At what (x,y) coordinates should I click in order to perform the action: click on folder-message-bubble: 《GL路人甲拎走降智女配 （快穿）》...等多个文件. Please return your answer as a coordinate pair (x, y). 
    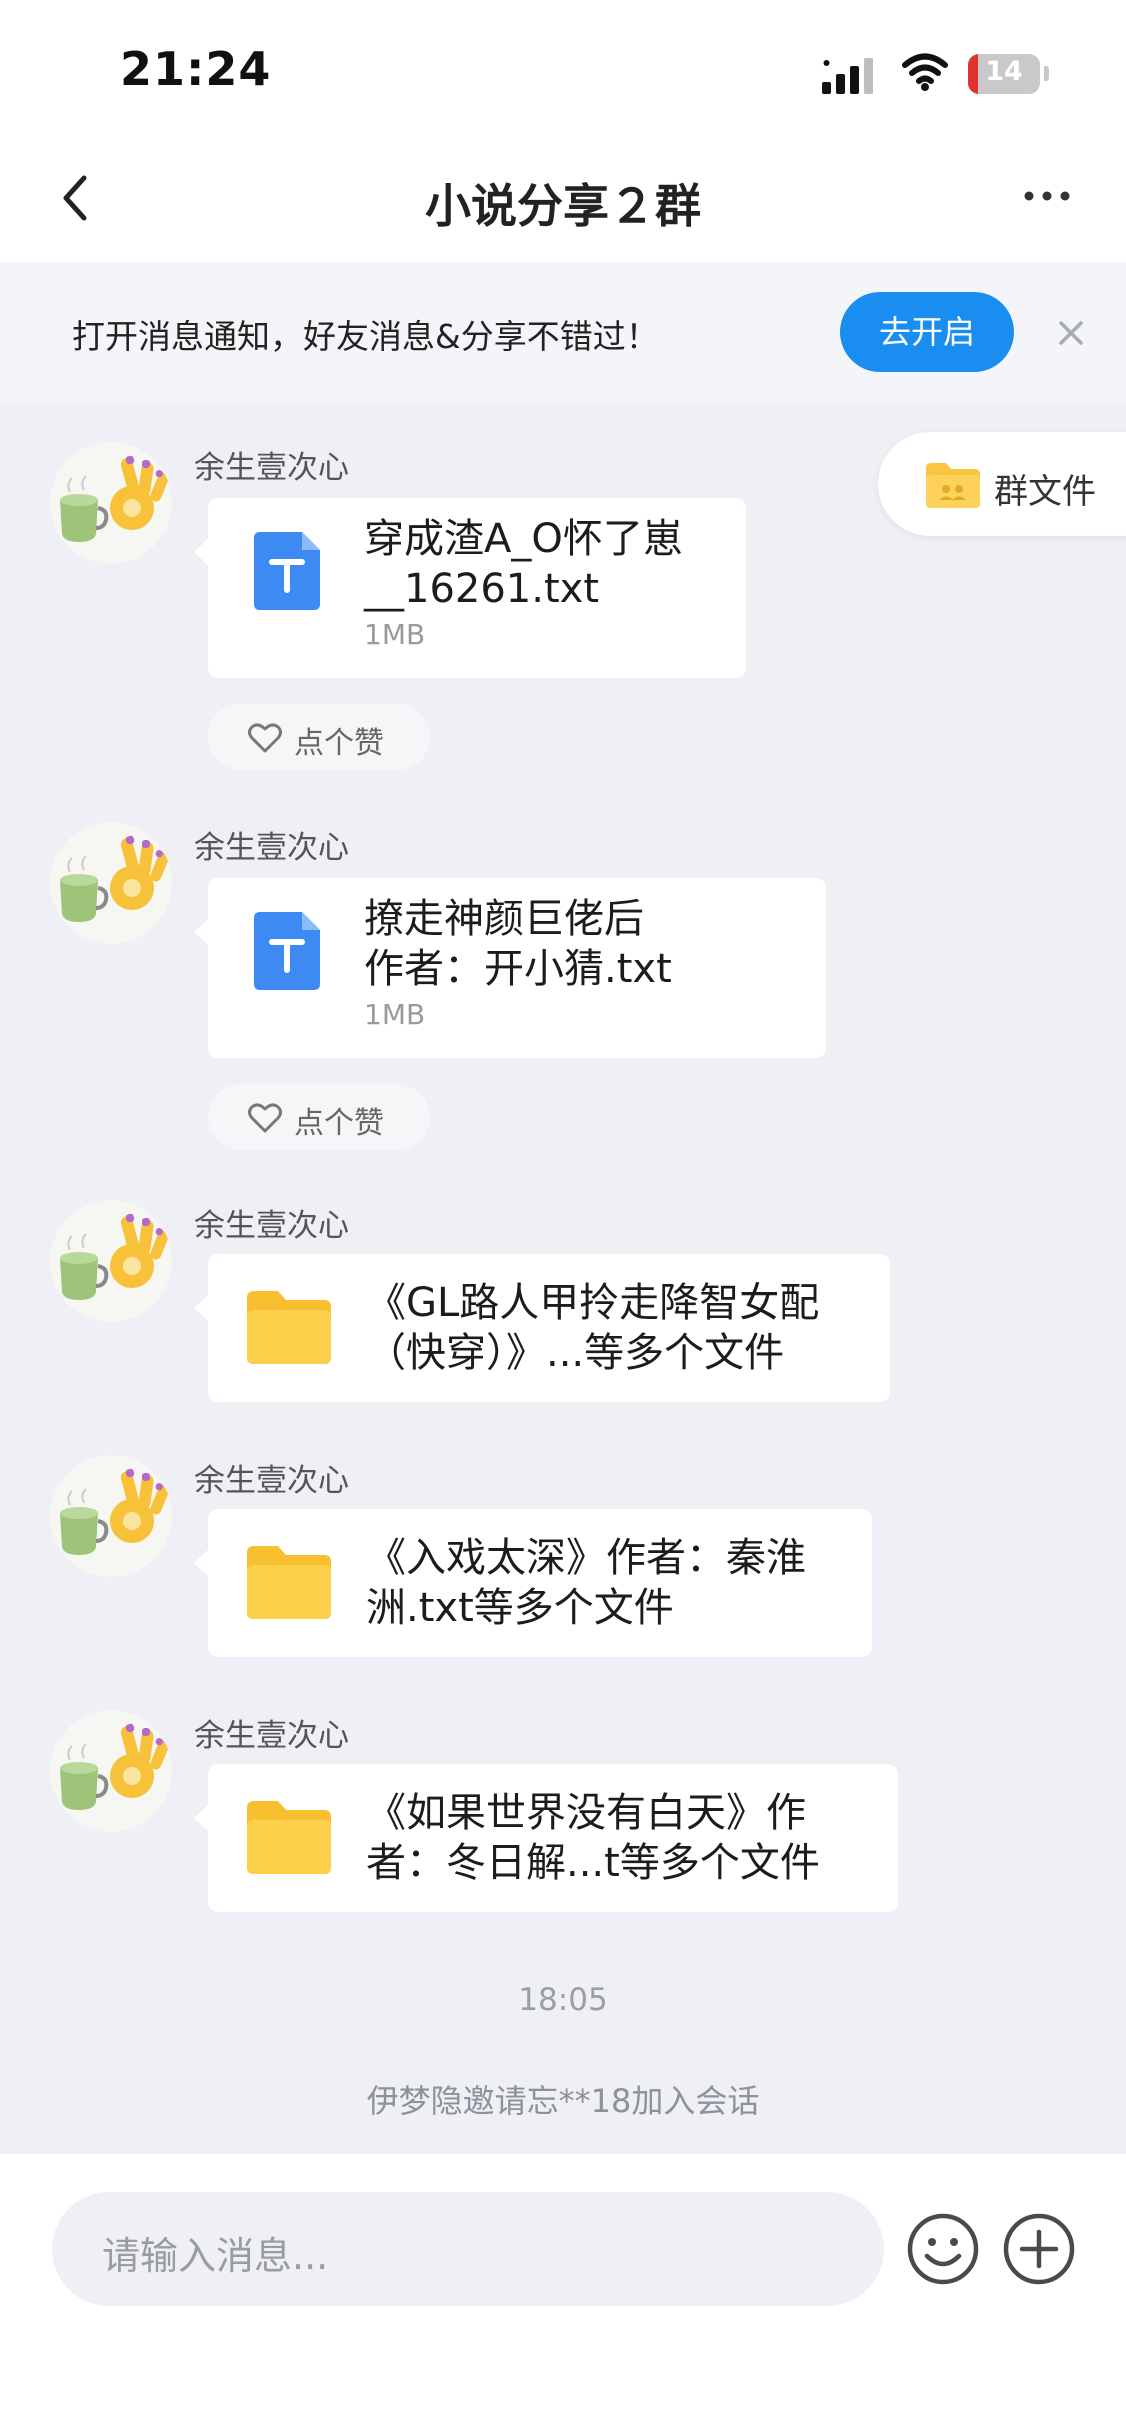
    Looking at the image, I should click on (542, 1328).